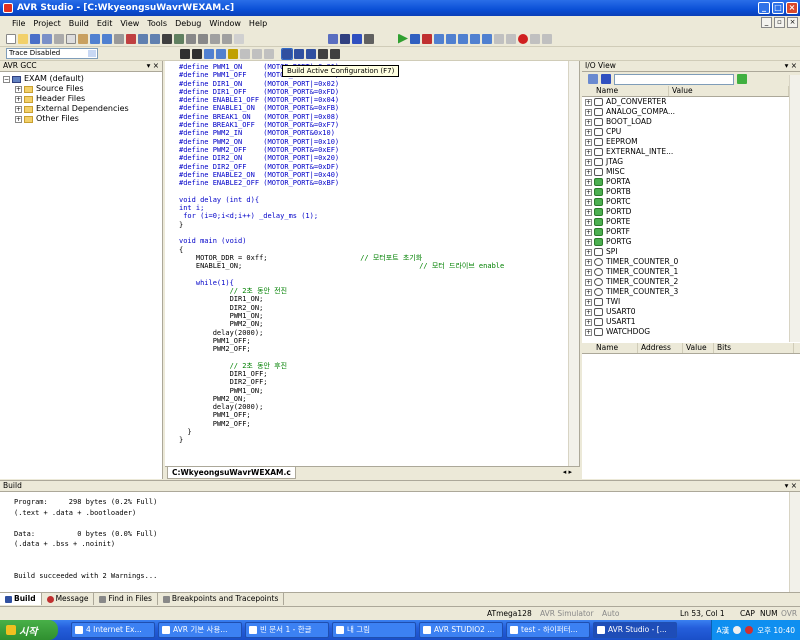  Describe the element at coordinates (345, 38) in the screenshot. I see `connect-icon` at that location.